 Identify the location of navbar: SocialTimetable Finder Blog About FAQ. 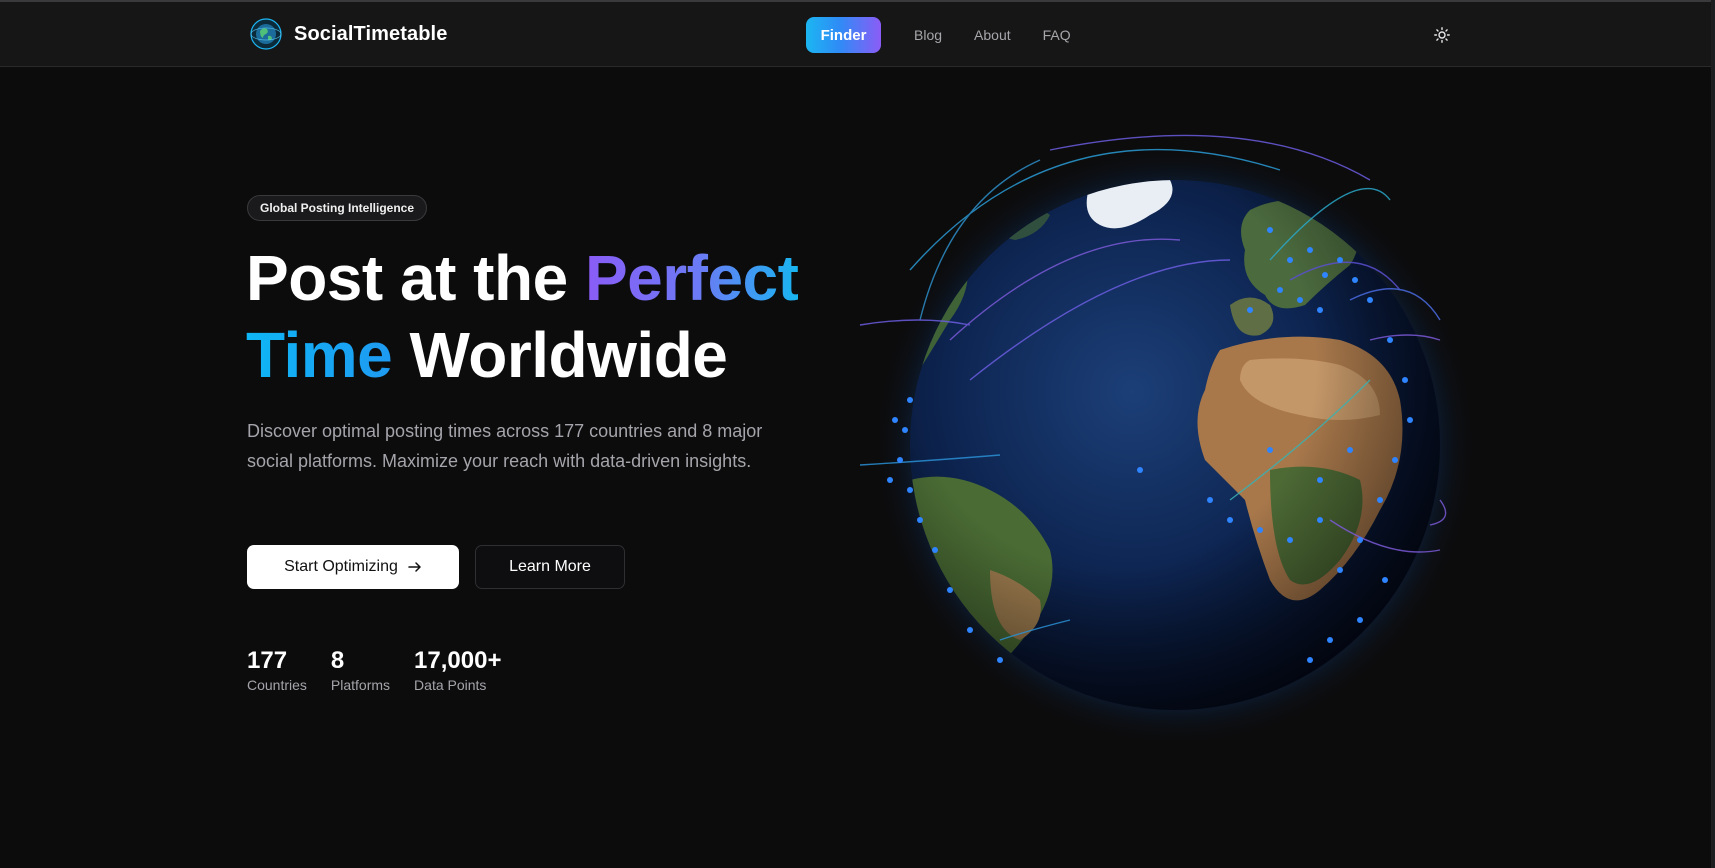
(857, 33).